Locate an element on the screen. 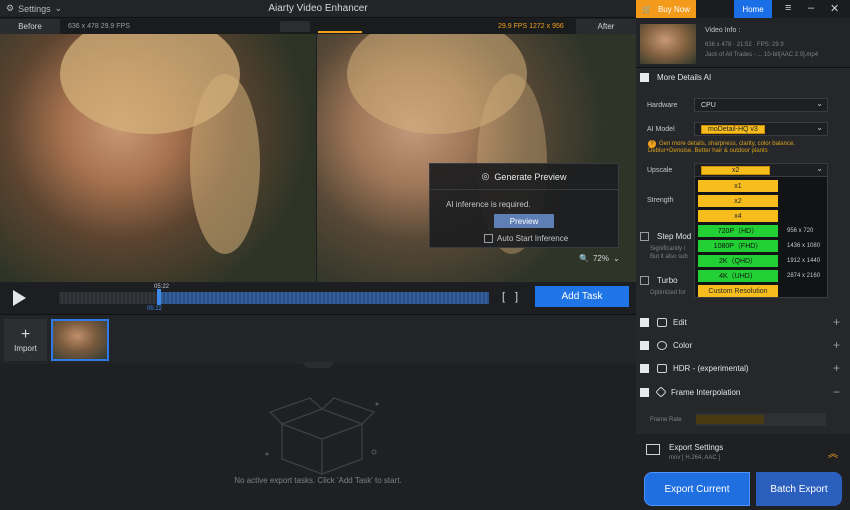 This screenshot has width=850, height=510. step-mode-checkbox is located at coordinates (644, 236).